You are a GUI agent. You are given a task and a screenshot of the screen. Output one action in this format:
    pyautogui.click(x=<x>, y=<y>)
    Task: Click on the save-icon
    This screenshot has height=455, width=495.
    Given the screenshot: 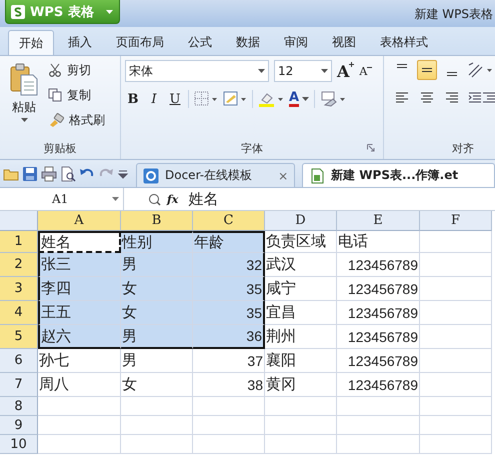 What is the action you would take?
    pyautogui.click(x=30, y=174)
    